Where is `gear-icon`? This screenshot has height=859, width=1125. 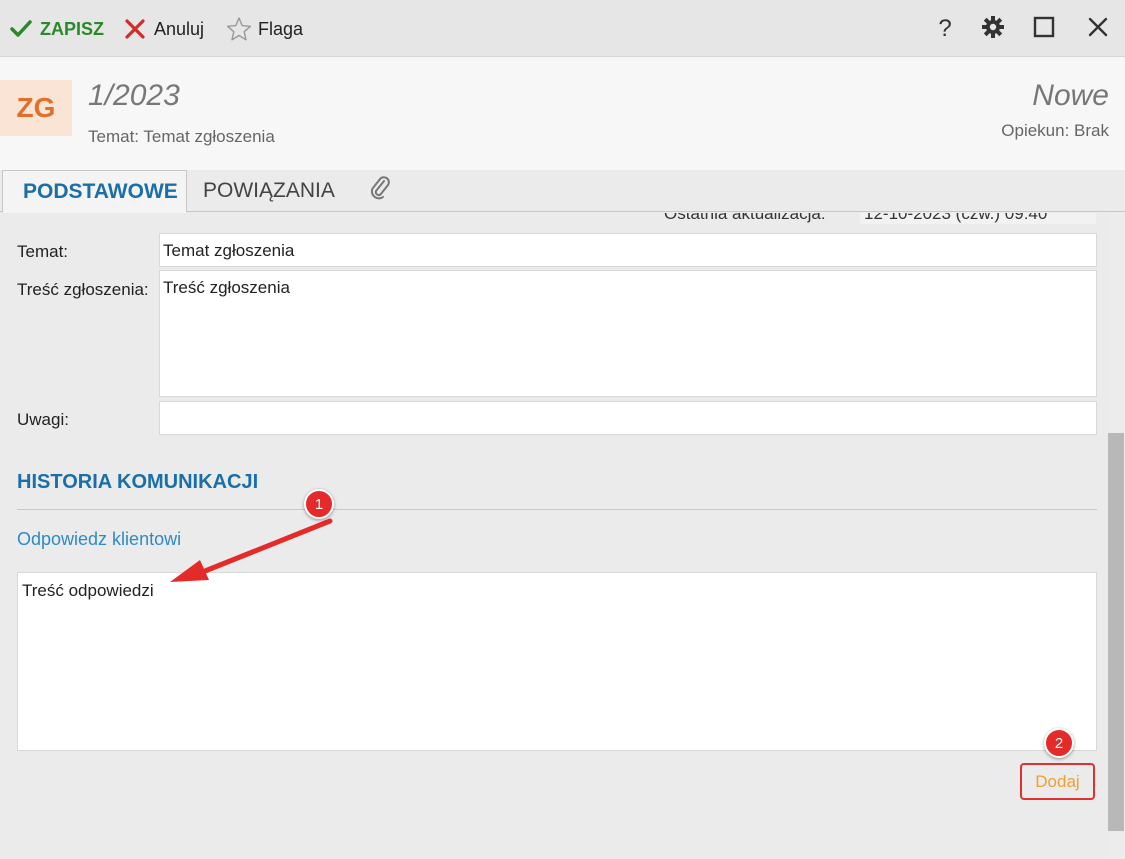 gear-icon is located at coordinates (993, 29).